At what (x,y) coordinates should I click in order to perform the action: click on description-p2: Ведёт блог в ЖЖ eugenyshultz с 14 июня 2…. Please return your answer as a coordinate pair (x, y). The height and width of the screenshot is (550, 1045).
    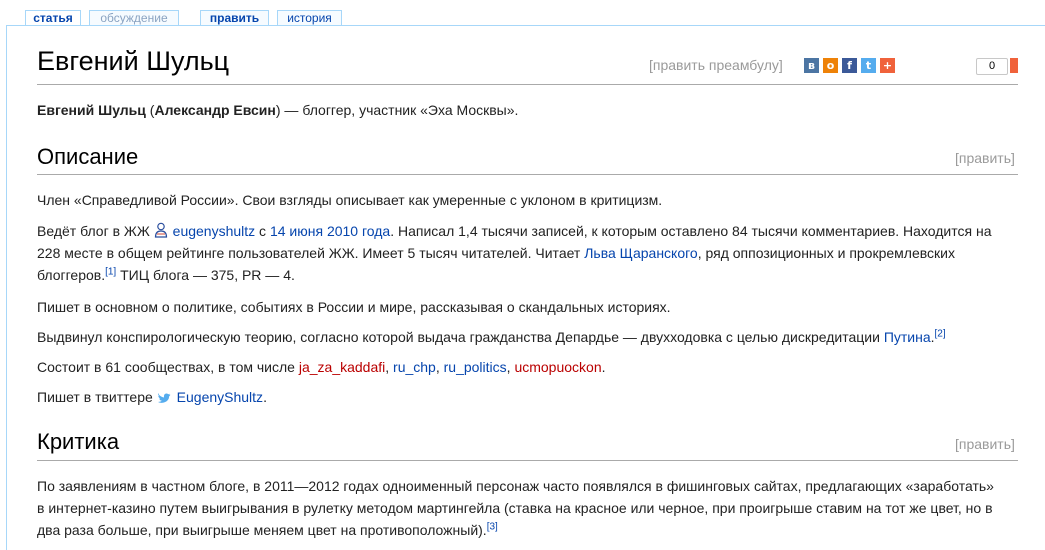
    Looking at the image, I should click on (522, 253).